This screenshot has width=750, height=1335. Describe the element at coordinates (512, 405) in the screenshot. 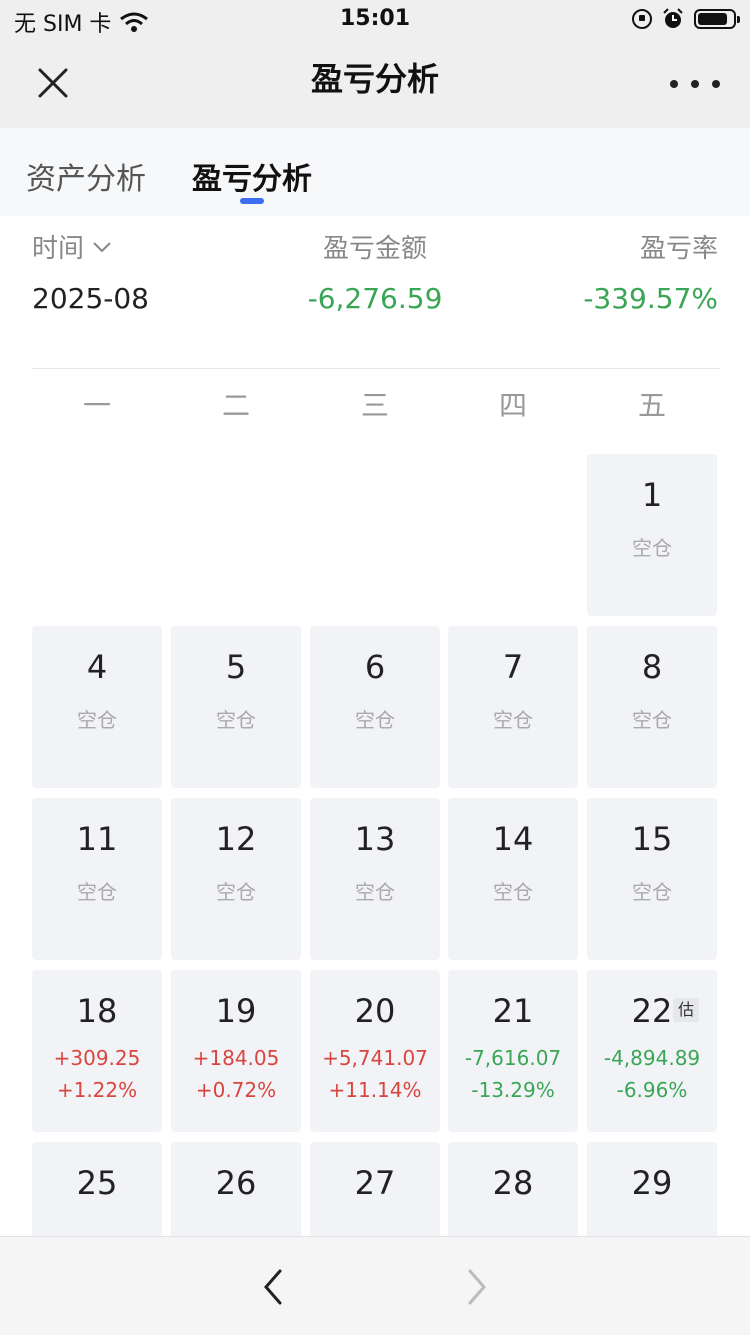

I see `weekday-thu: 四` at that location.